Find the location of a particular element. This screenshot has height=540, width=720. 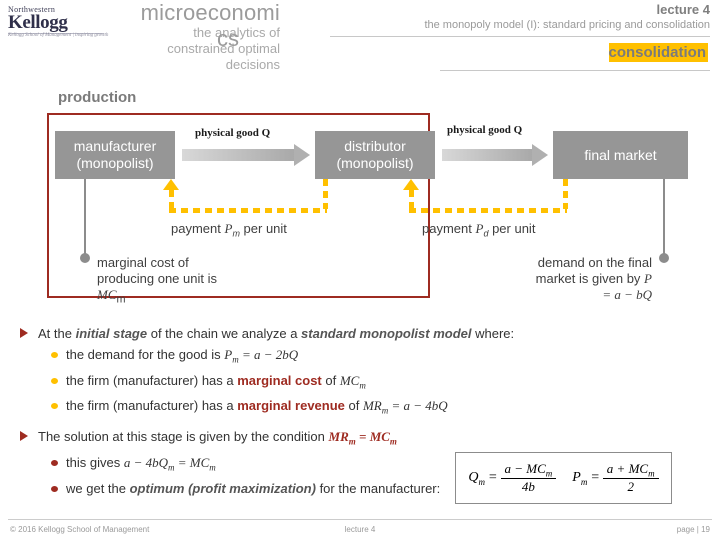

node-distributor: distributor (monopolist) is located at coordinates (375, 155).